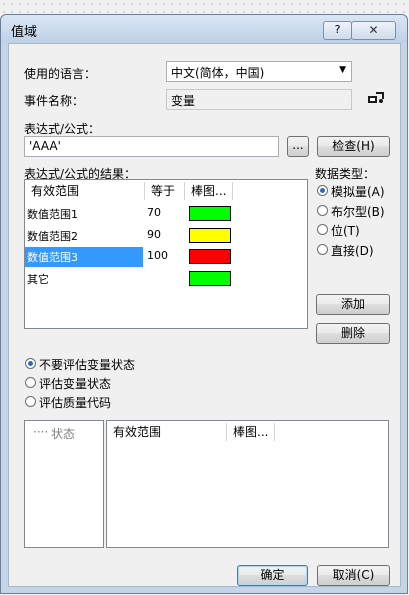  I want to click on check-button: 检查(H), so click(353, 146).